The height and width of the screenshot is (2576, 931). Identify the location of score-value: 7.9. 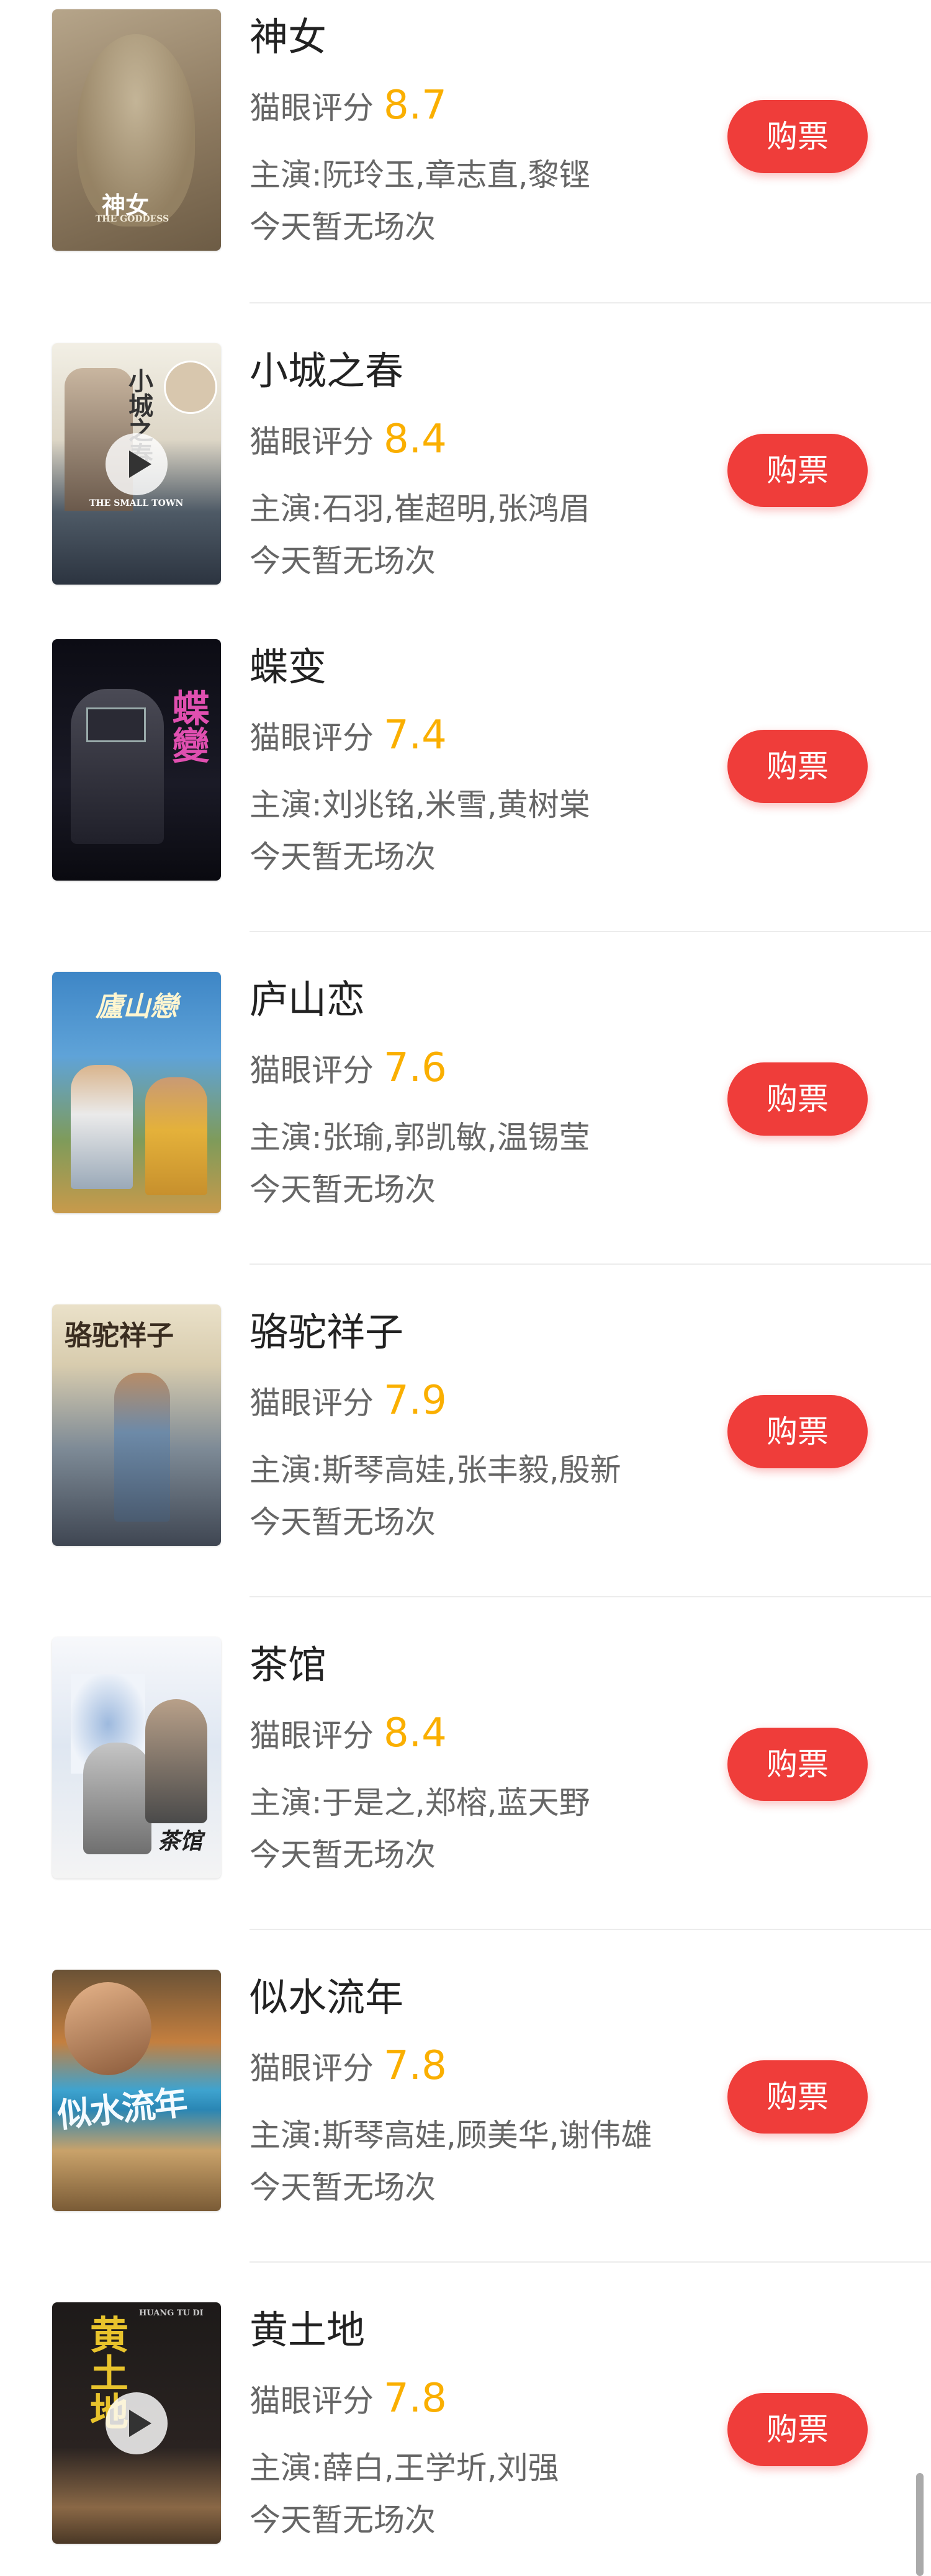
(415, 1401).